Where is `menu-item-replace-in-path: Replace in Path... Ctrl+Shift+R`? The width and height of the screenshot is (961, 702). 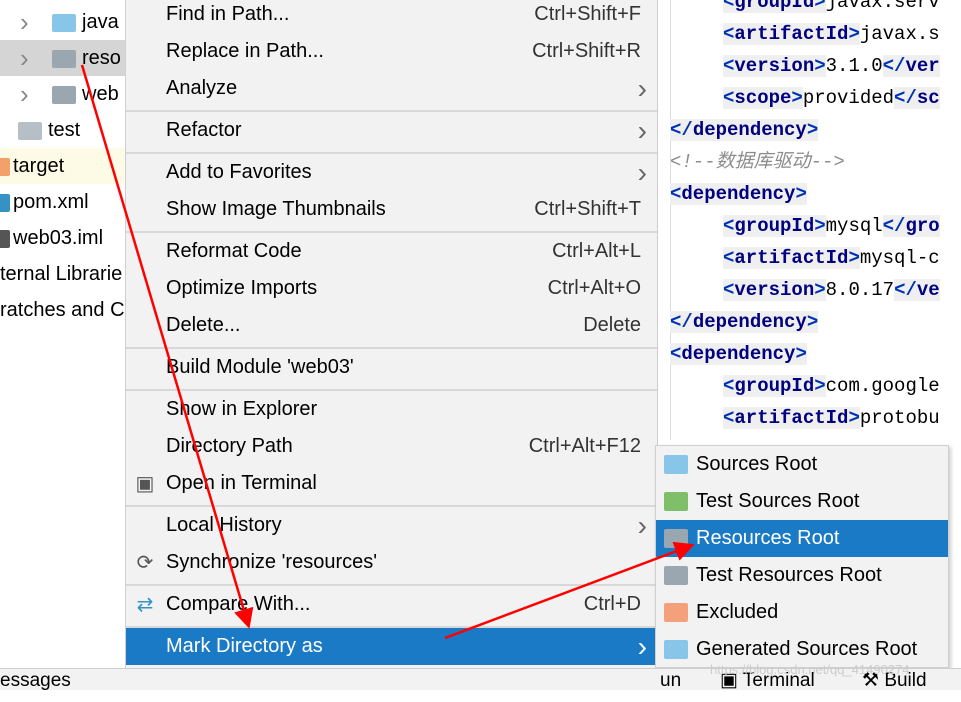 menu-item-replace-in-path: Replace in Path... Ctrl+Shift+R is located at coordinates (391, 51).